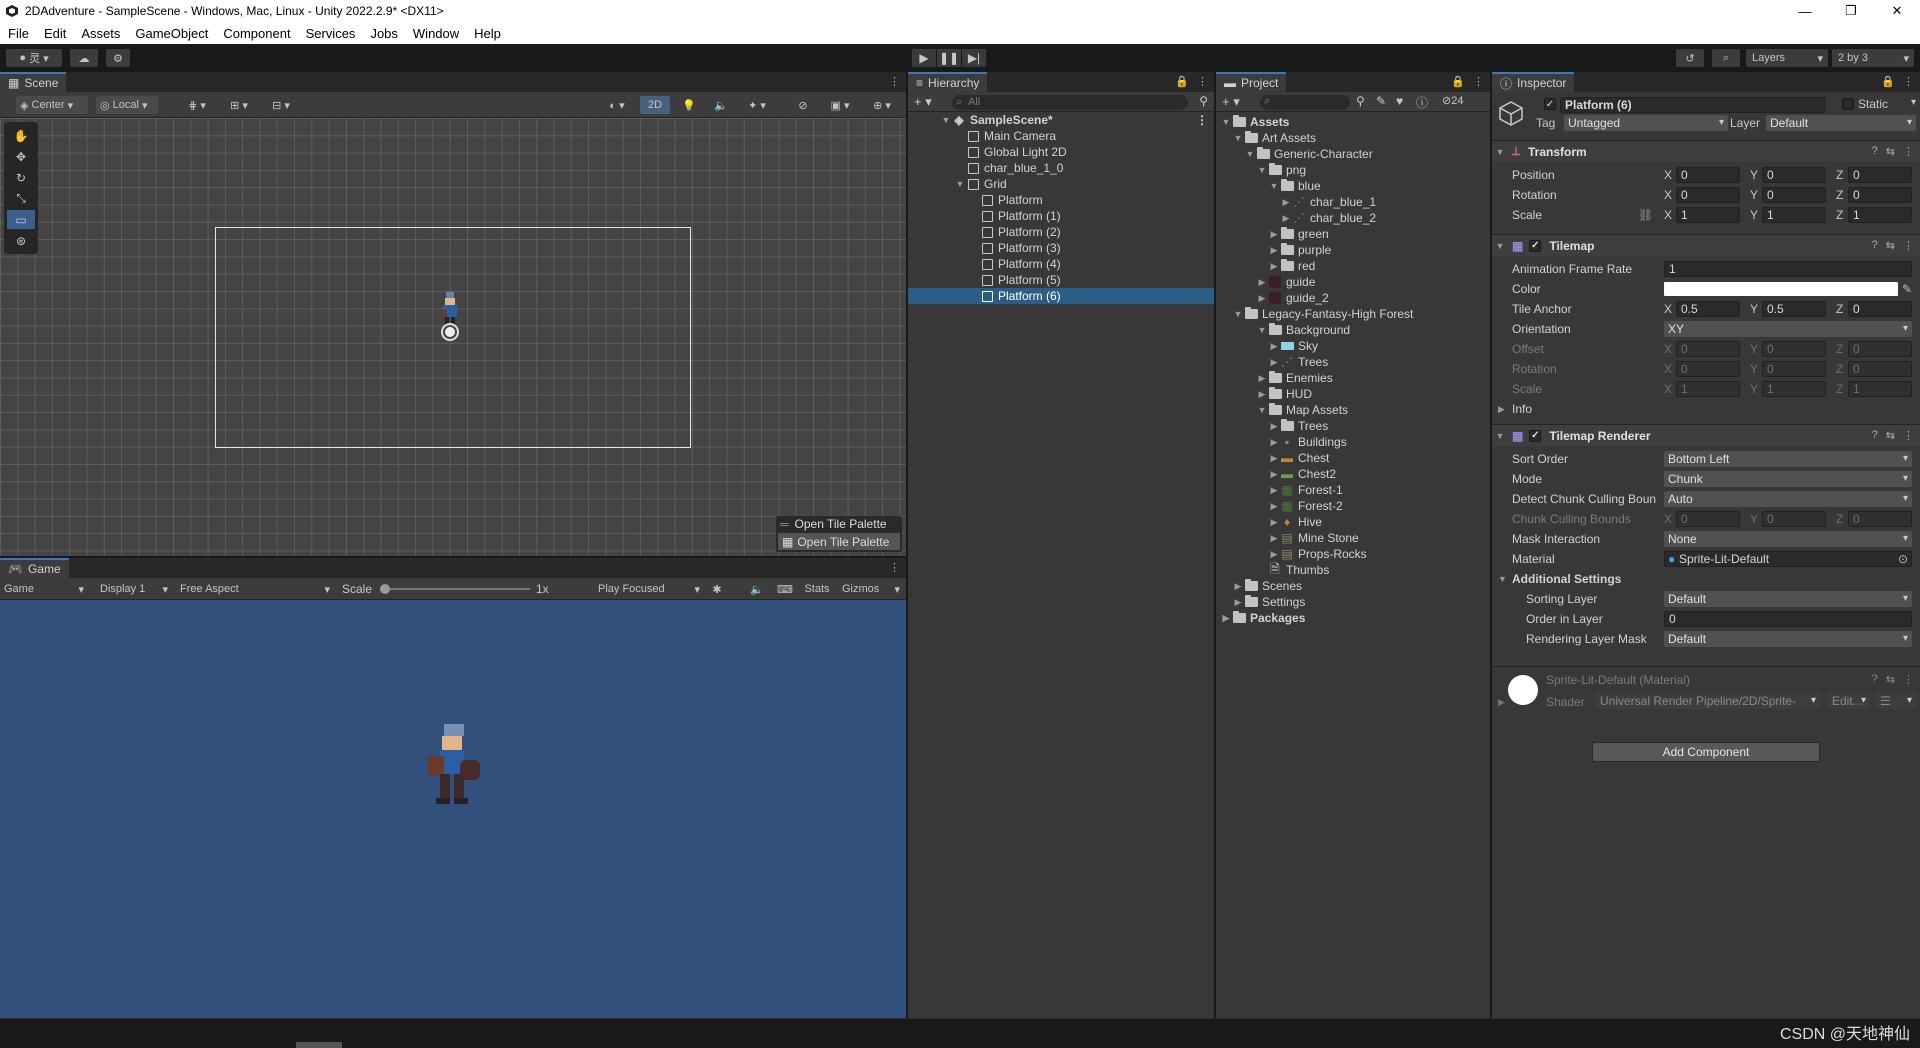  What do you see at coordinates (255, 589) in the screenshot?
I see `aspect-dropdown: Free Aspect ▾` at bounding box center [255, 589].